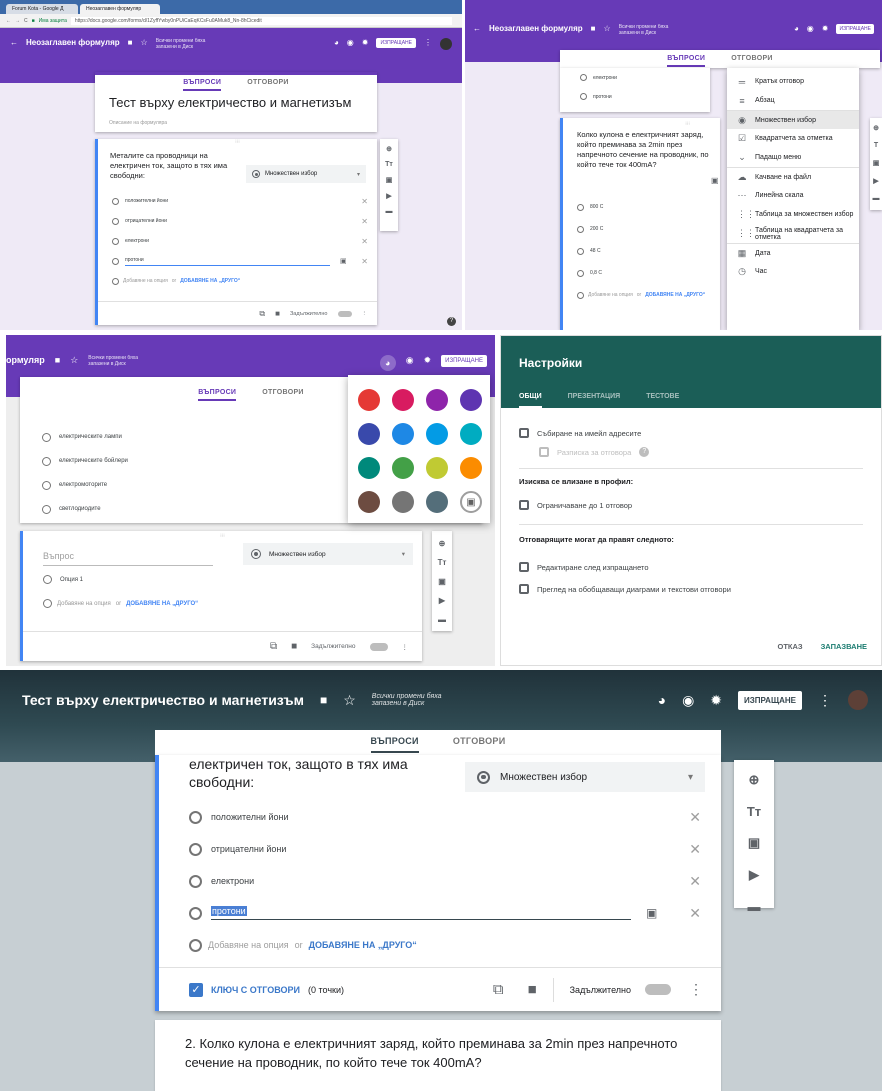  Describe the element at coordinates (137, 241) in the screenshot. I see `option-label: електрони` at that location.